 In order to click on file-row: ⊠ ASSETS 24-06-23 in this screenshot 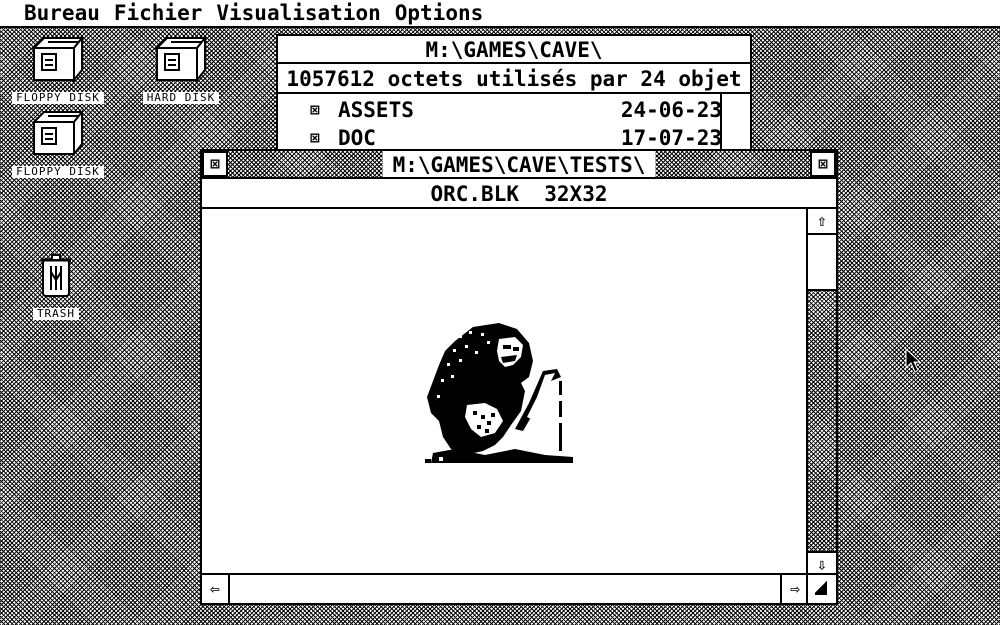, I will do `click(500, 110)`.